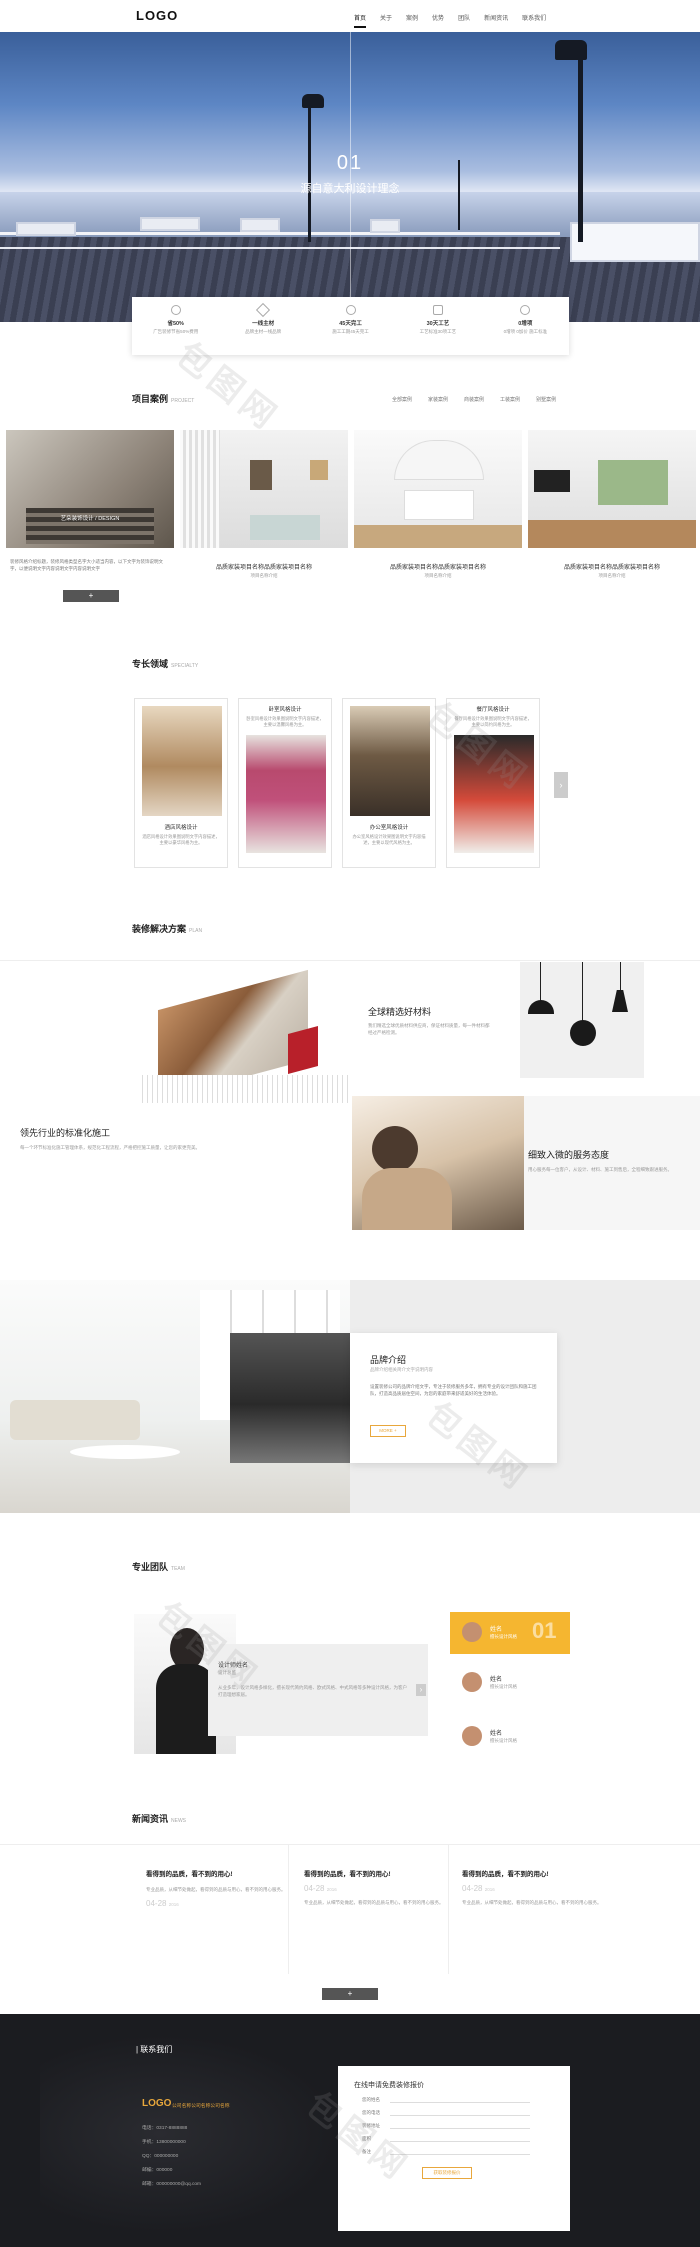 The height and width of the screenshot is (2247, 700). What do you see at coordinates (125, 1452) in the screenshot?
I see `table-image` at bounding box center [125, 1452].